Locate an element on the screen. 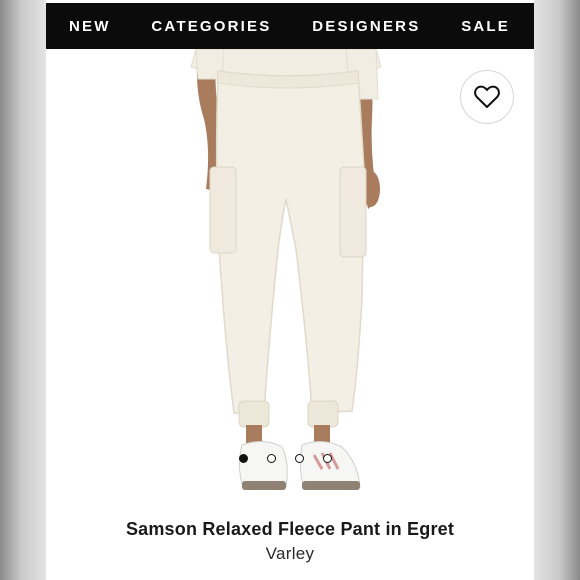 The height and width of the screenshot is (580, 580). nav-new: NEW is located at coordinates (90, 26).